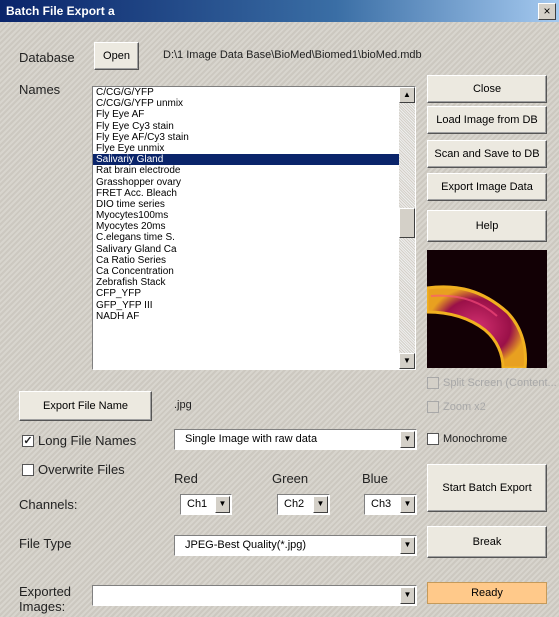 This screenshot has height=617, width=559. I want to click on names-scrollbar: ▲ ▼, so click(407, 228).